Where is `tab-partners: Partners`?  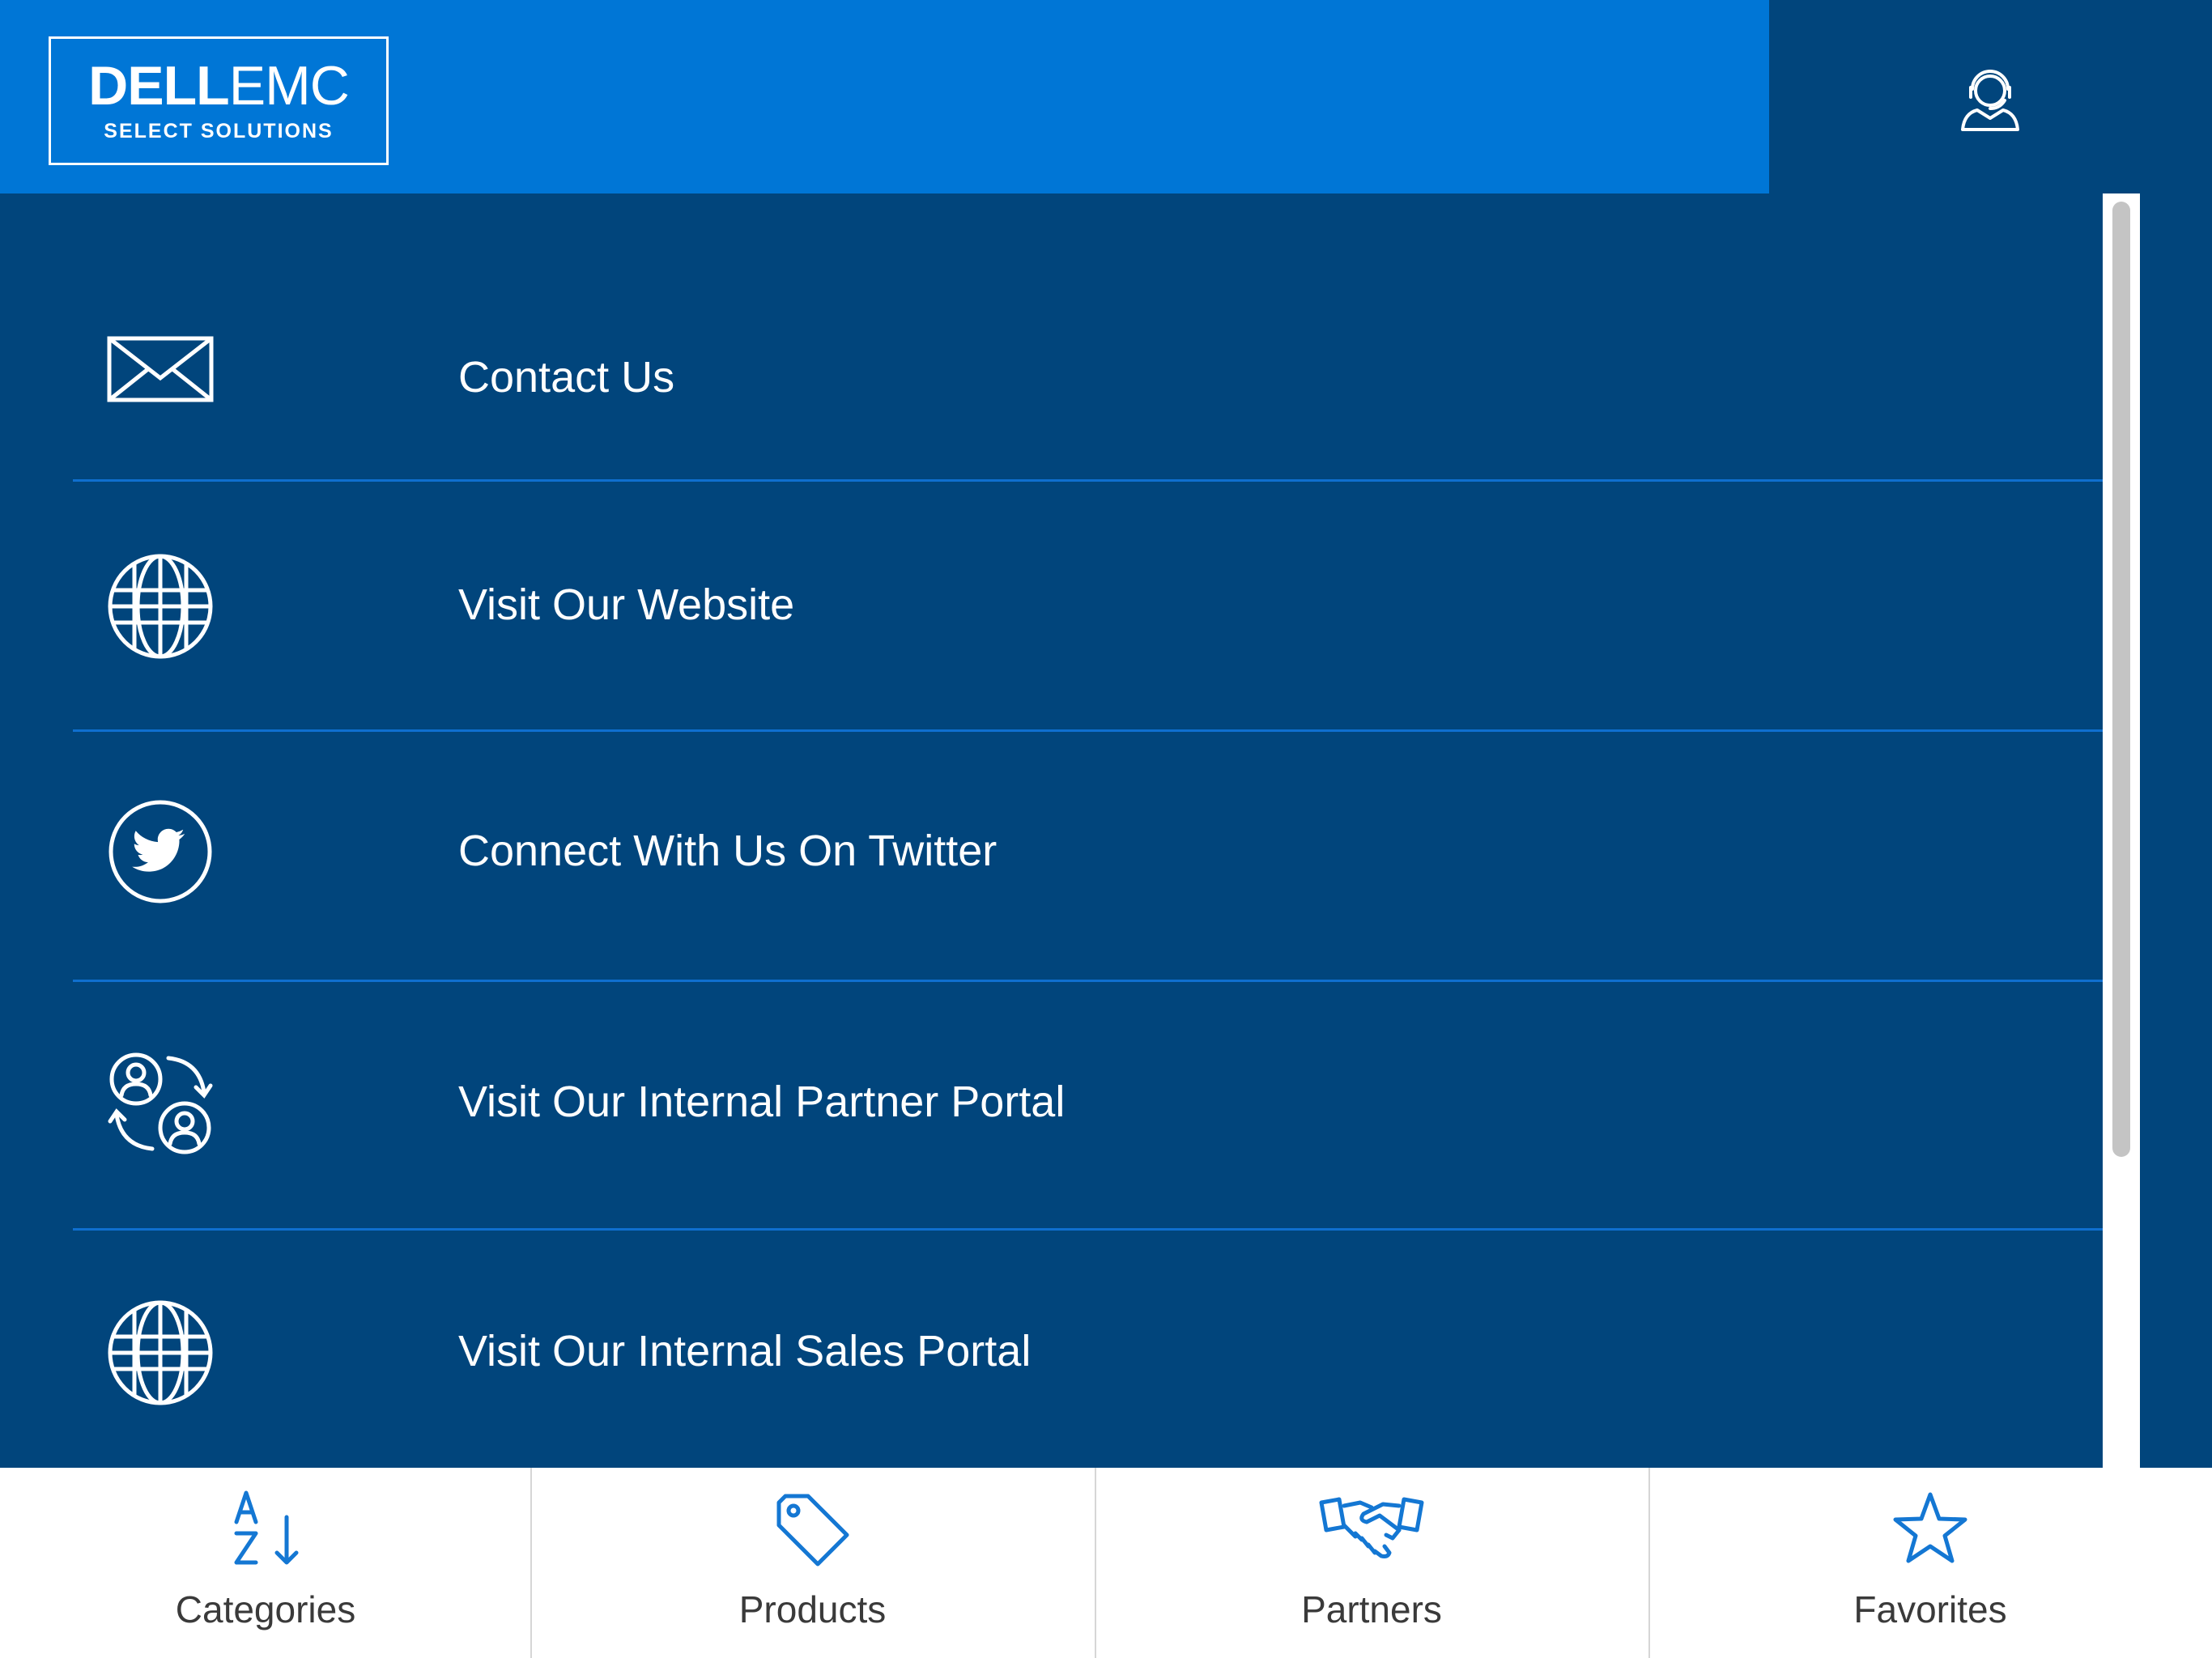
tab-partners: Partners is located at coordinates (1372, 1563).